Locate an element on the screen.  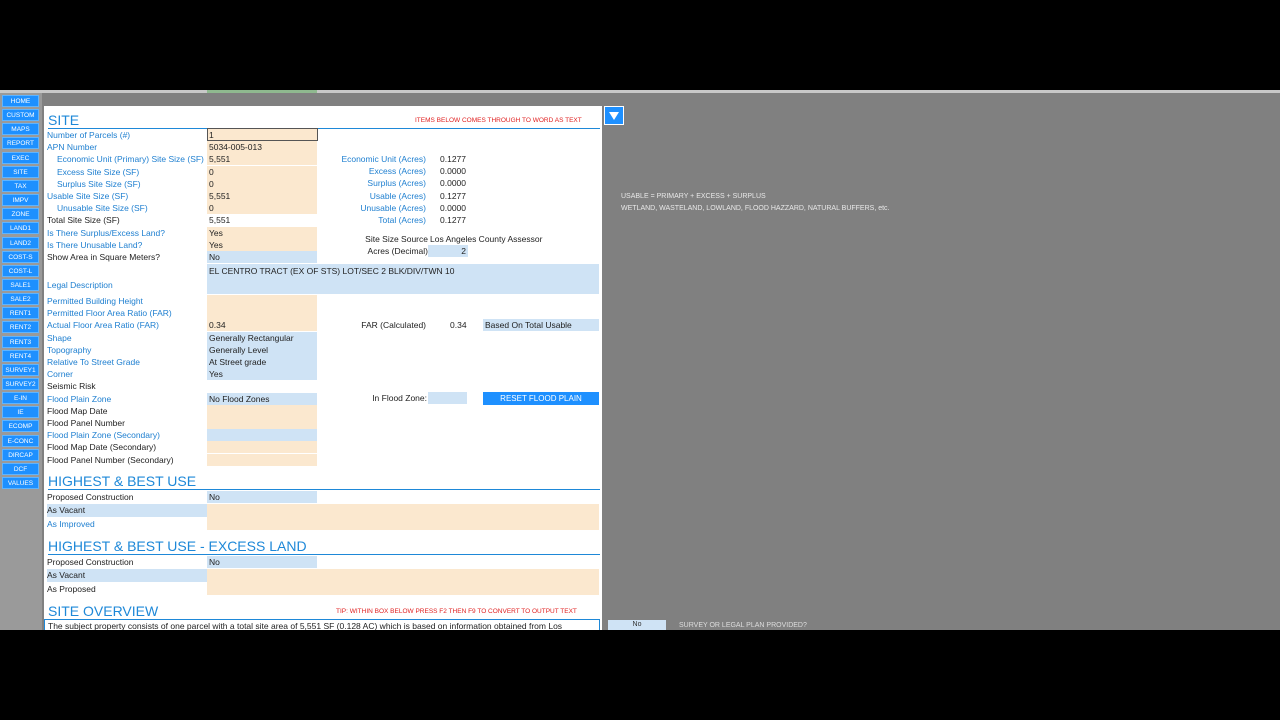
site-row-label: Excess Site Size (SF) is located at coordinates (98, 171).